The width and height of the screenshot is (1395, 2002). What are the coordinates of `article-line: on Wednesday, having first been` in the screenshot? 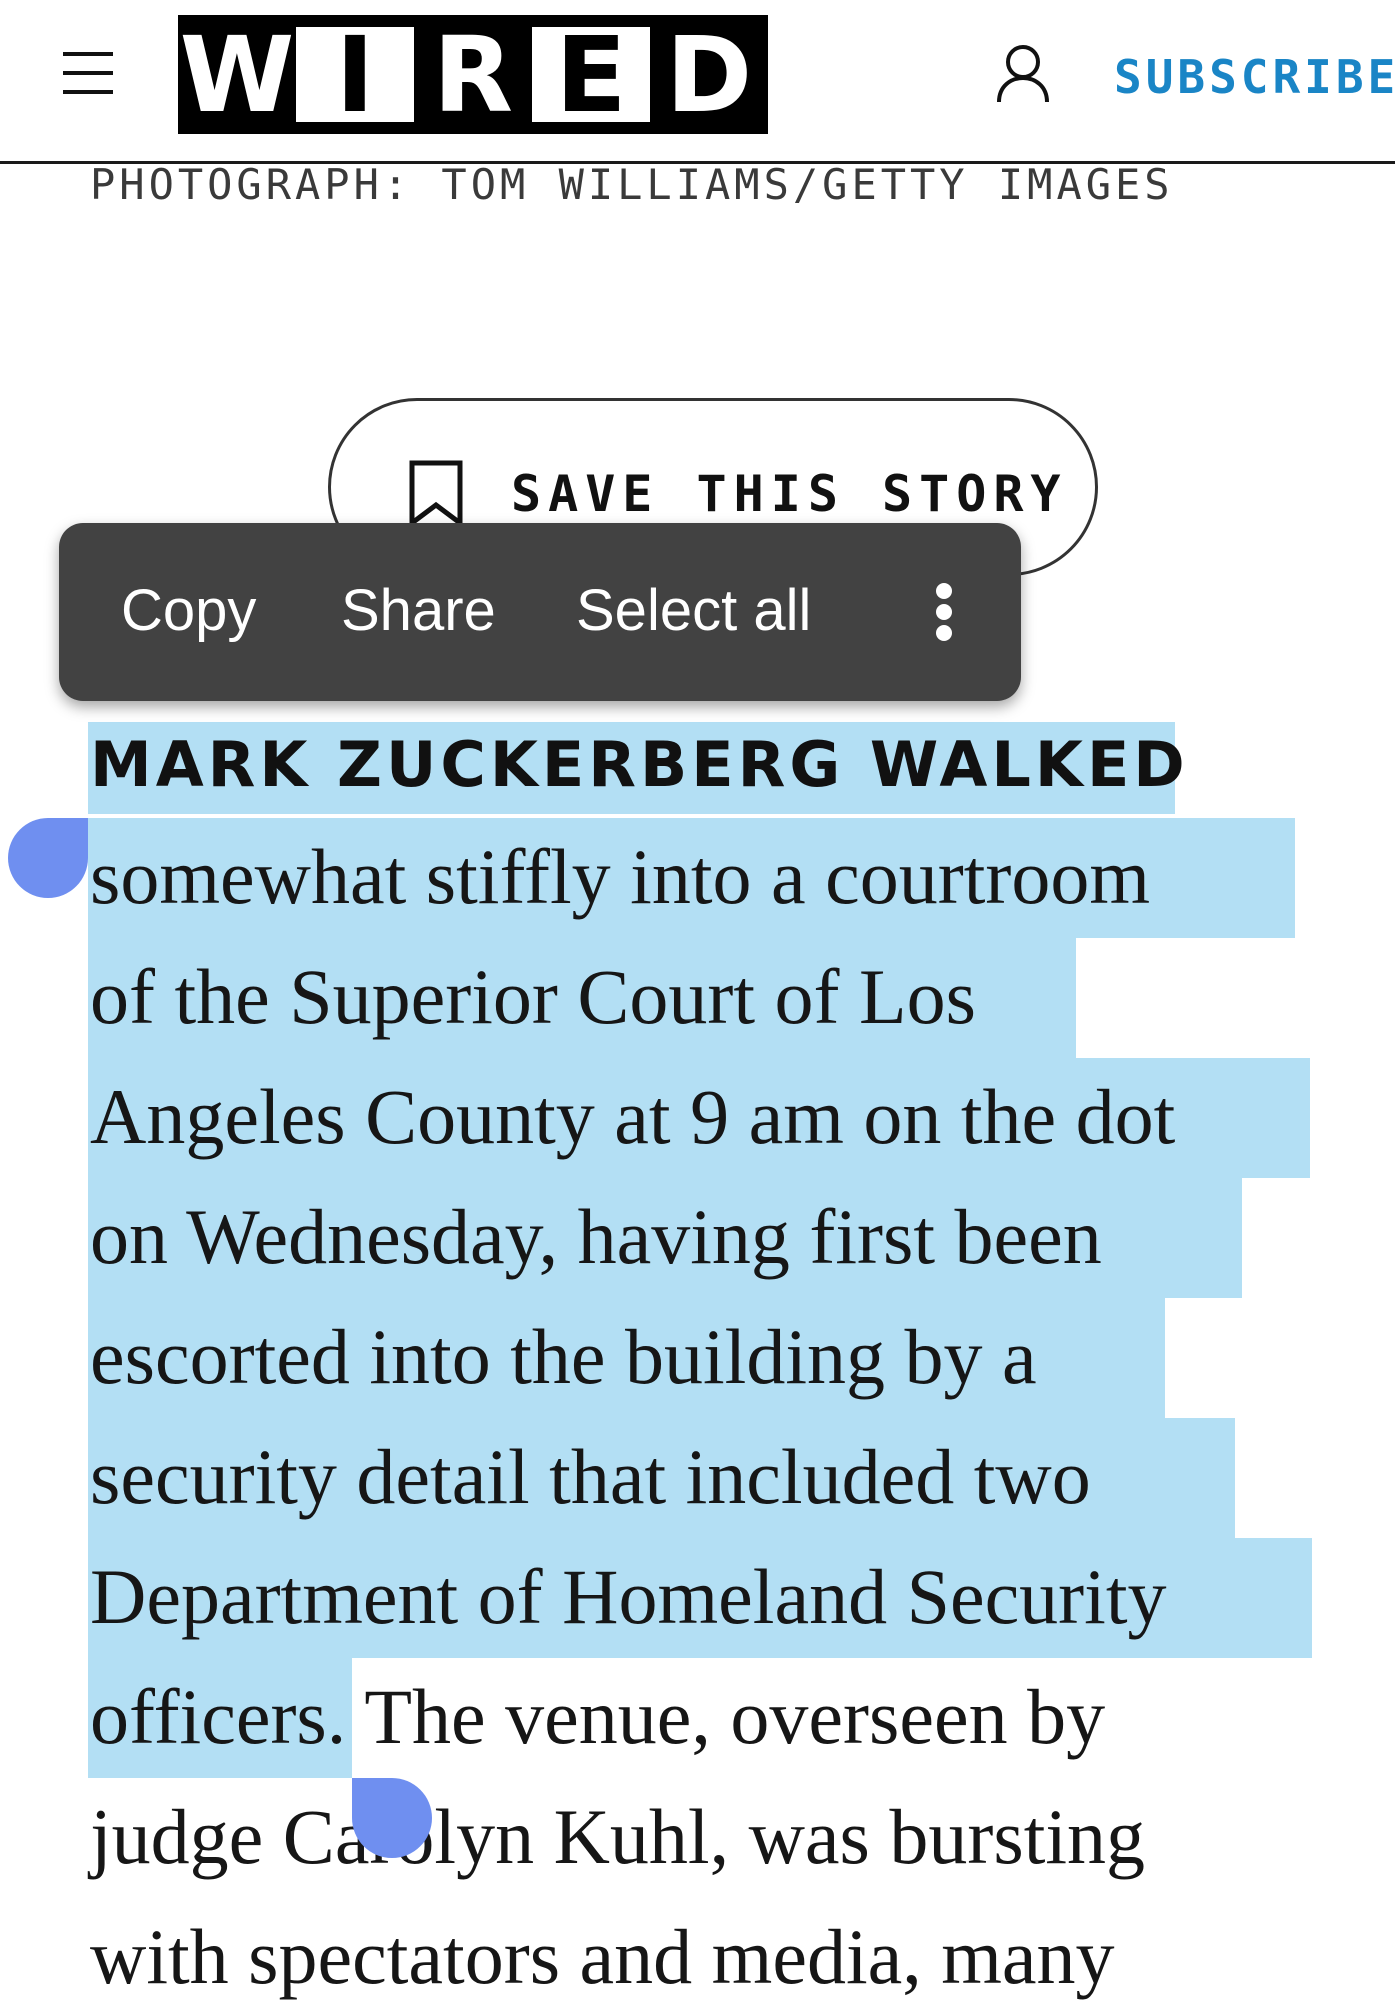 It's located at (596, 1237).